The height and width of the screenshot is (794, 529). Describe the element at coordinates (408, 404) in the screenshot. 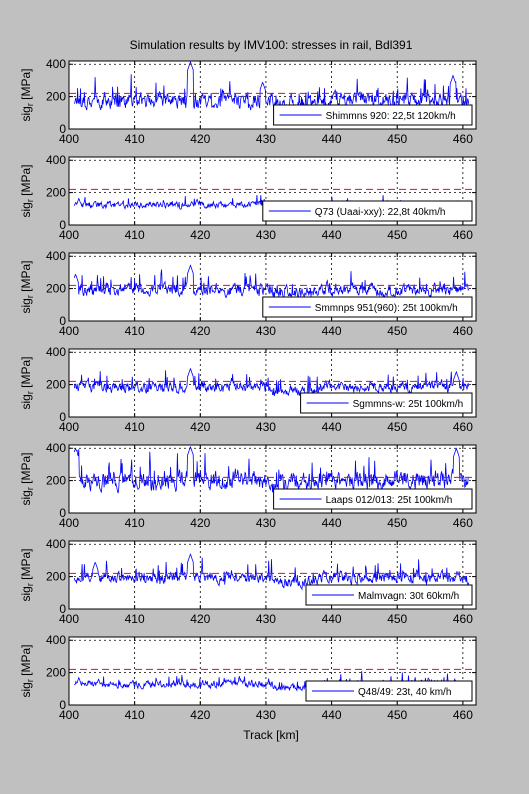

I see `legend-label: Sgmmns-w: 25t 100km/h` at that location.